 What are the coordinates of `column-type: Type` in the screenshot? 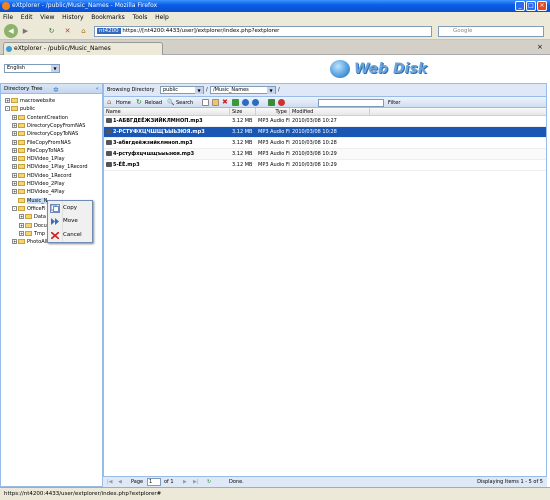 It's located at (273, 112).